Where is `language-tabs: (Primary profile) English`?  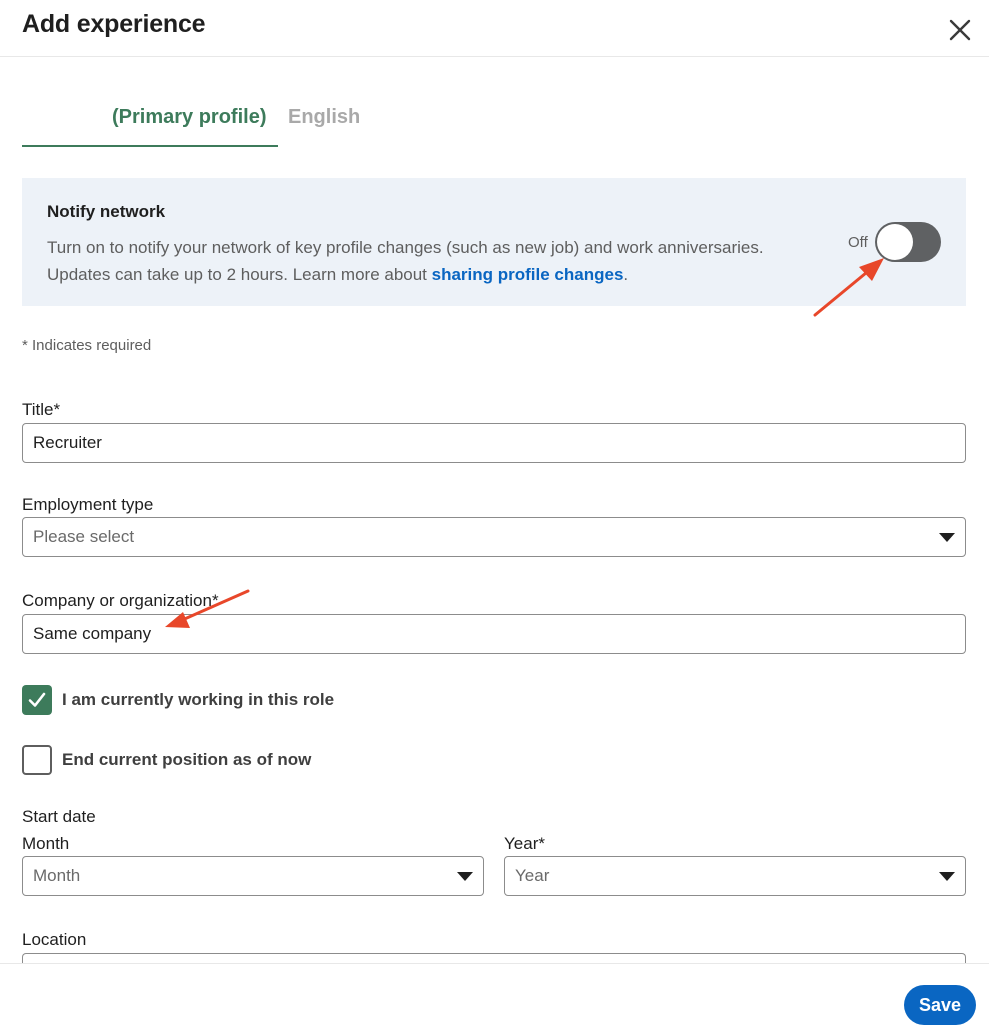
language-tabs: (Primary profile) English is located at coordinates (222, 124).